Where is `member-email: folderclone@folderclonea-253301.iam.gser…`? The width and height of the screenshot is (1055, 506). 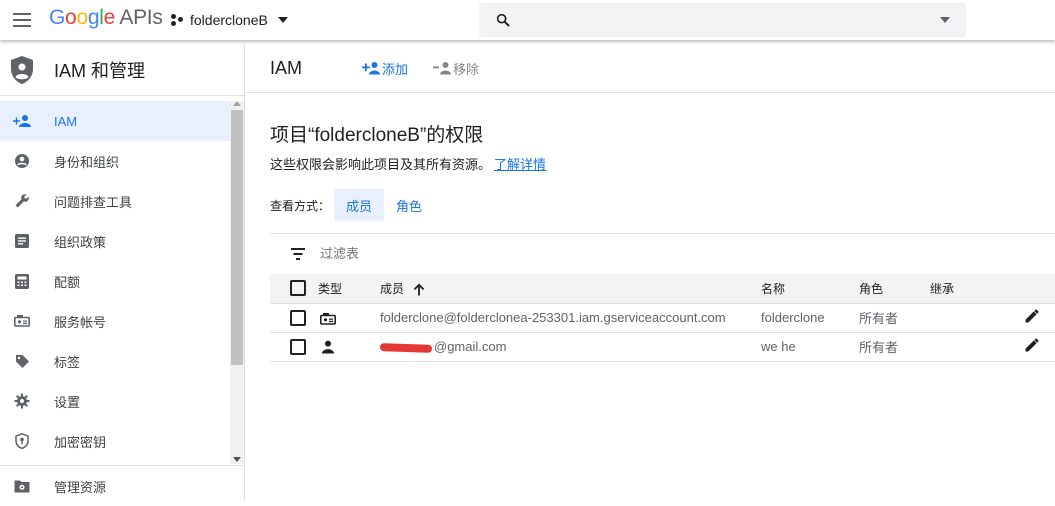 member-email: folderclone@folderclonea-253301.iam.gser… is located at coordinates (570, 318).